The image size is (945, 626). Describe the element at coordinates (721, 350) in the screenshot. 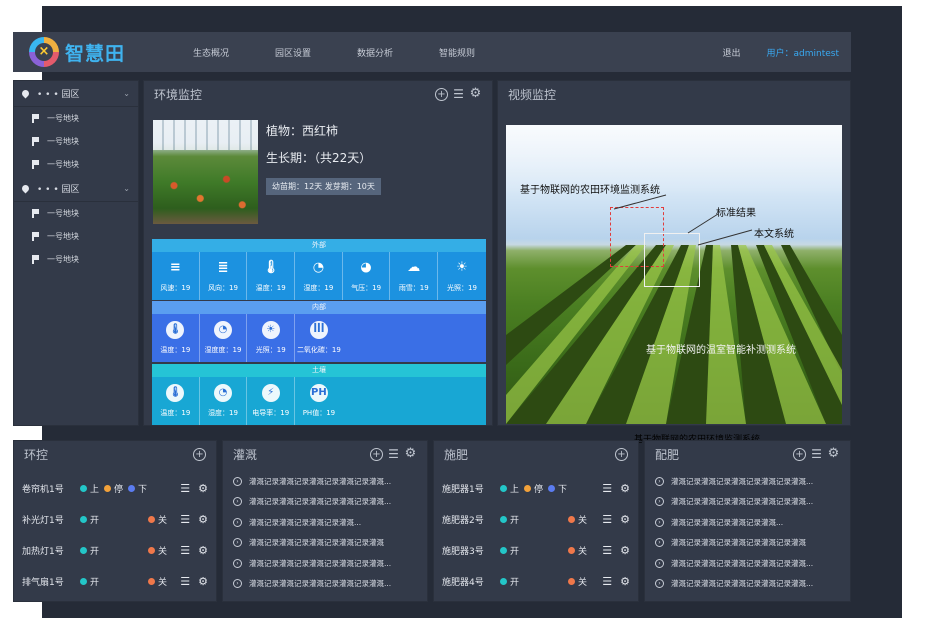

I see `overlay-watermark-label: 基于物联网的温室智能补测测系统` at that location.